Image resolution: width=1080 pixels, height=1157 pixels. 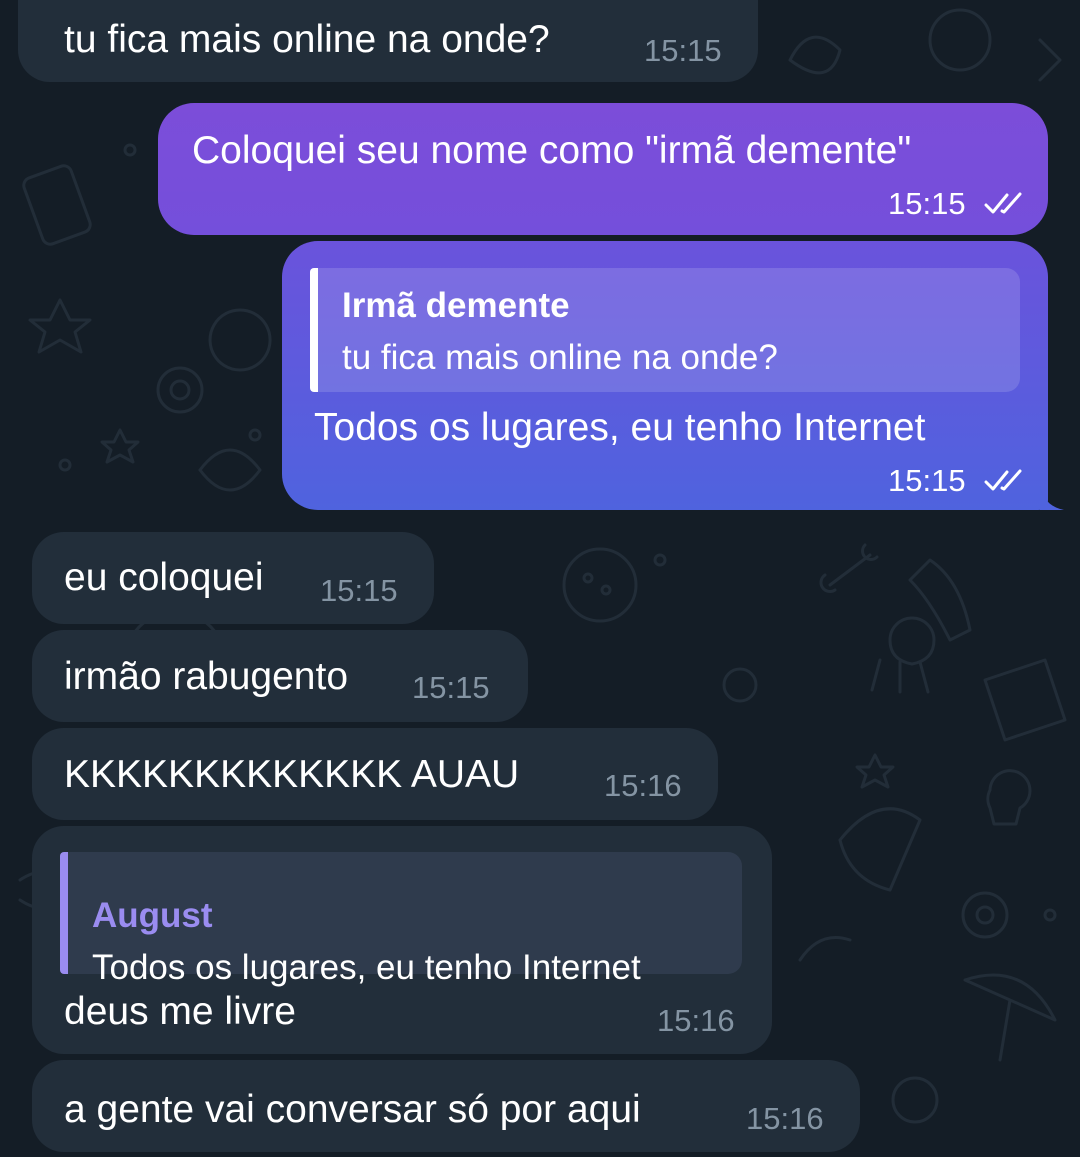 I want to click on reply-sender-name: August, so click(x=152, y=915).